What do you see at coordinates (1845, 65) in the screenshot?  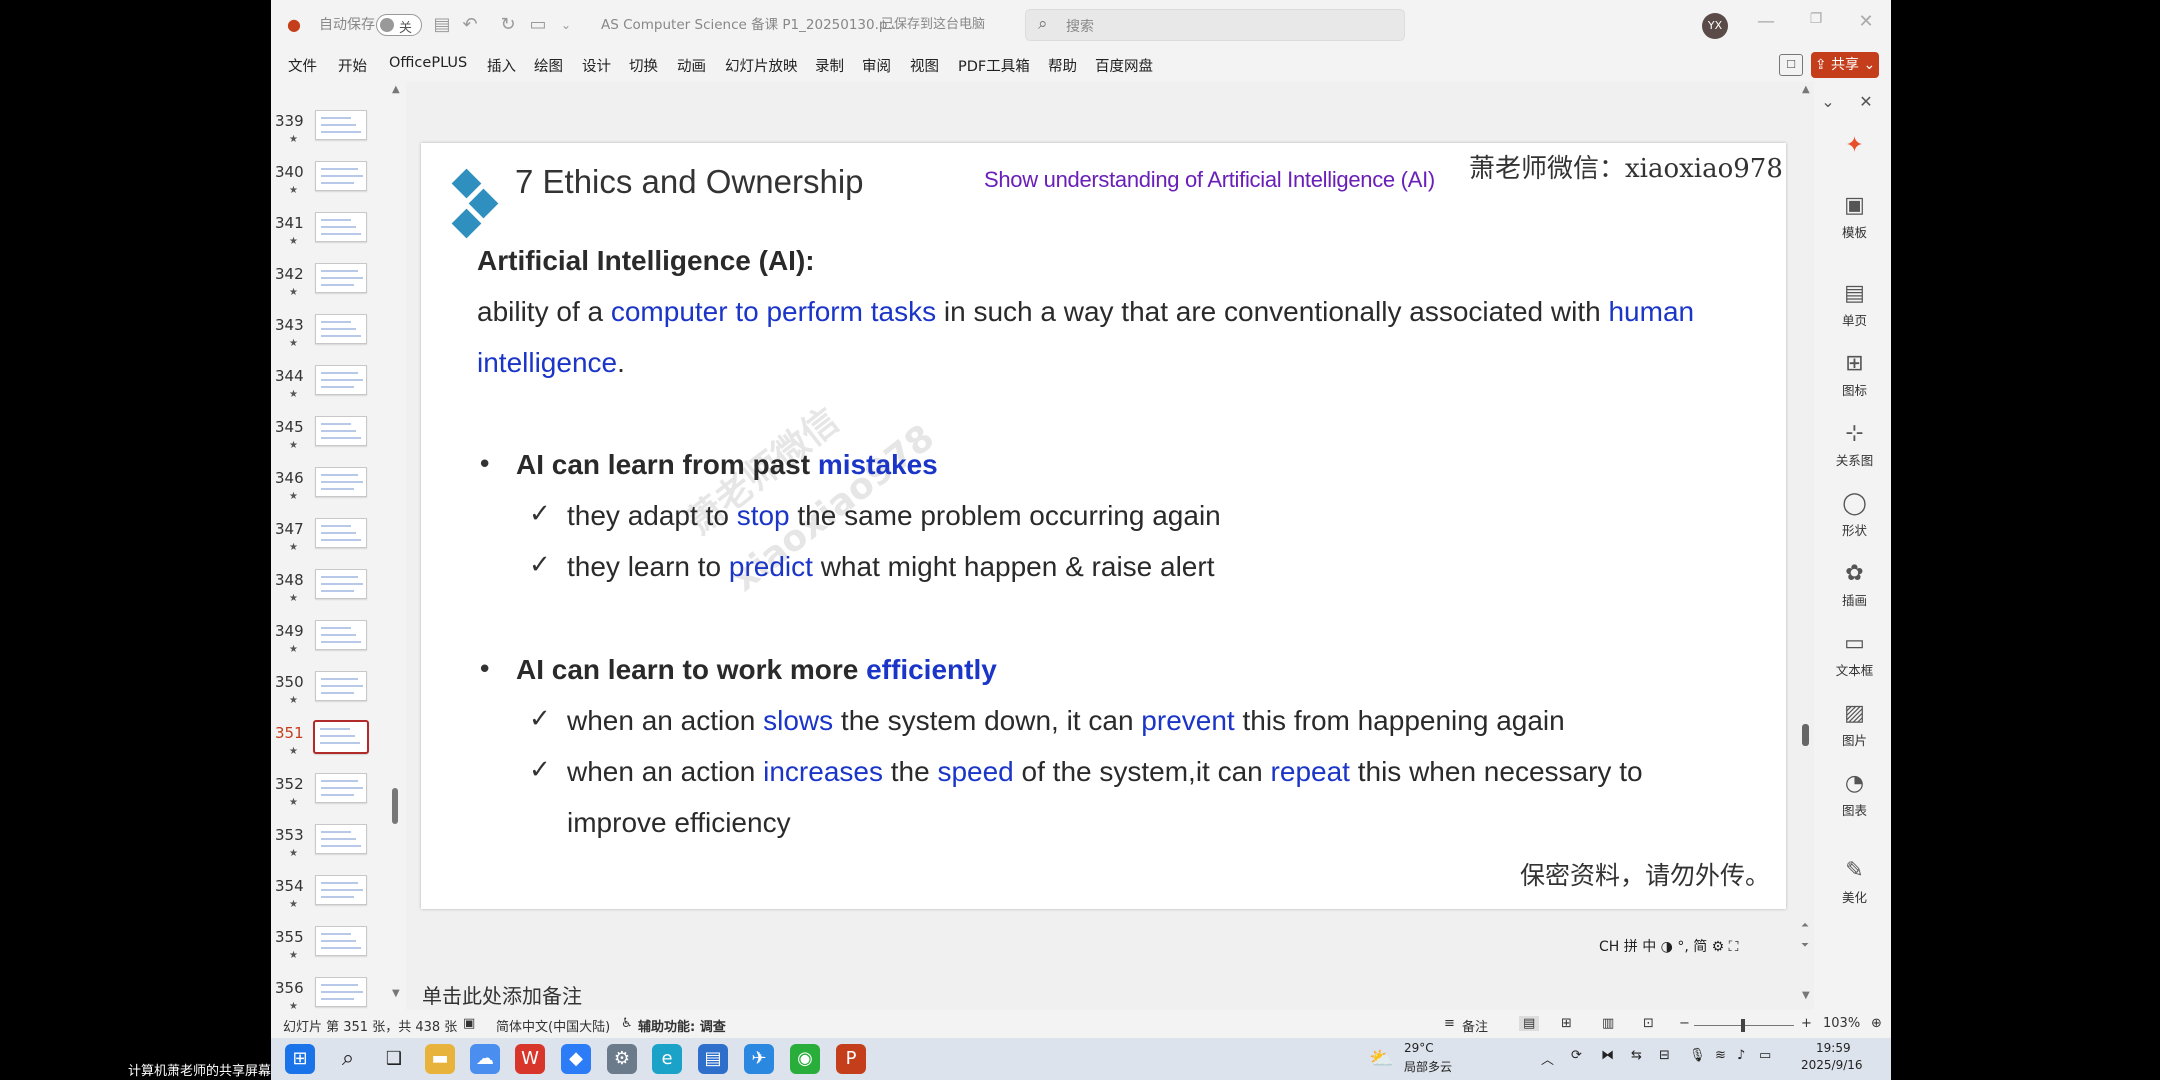 I see `share-button: ⇪ 共享 ⌄` at bounding box center [1845, 65].